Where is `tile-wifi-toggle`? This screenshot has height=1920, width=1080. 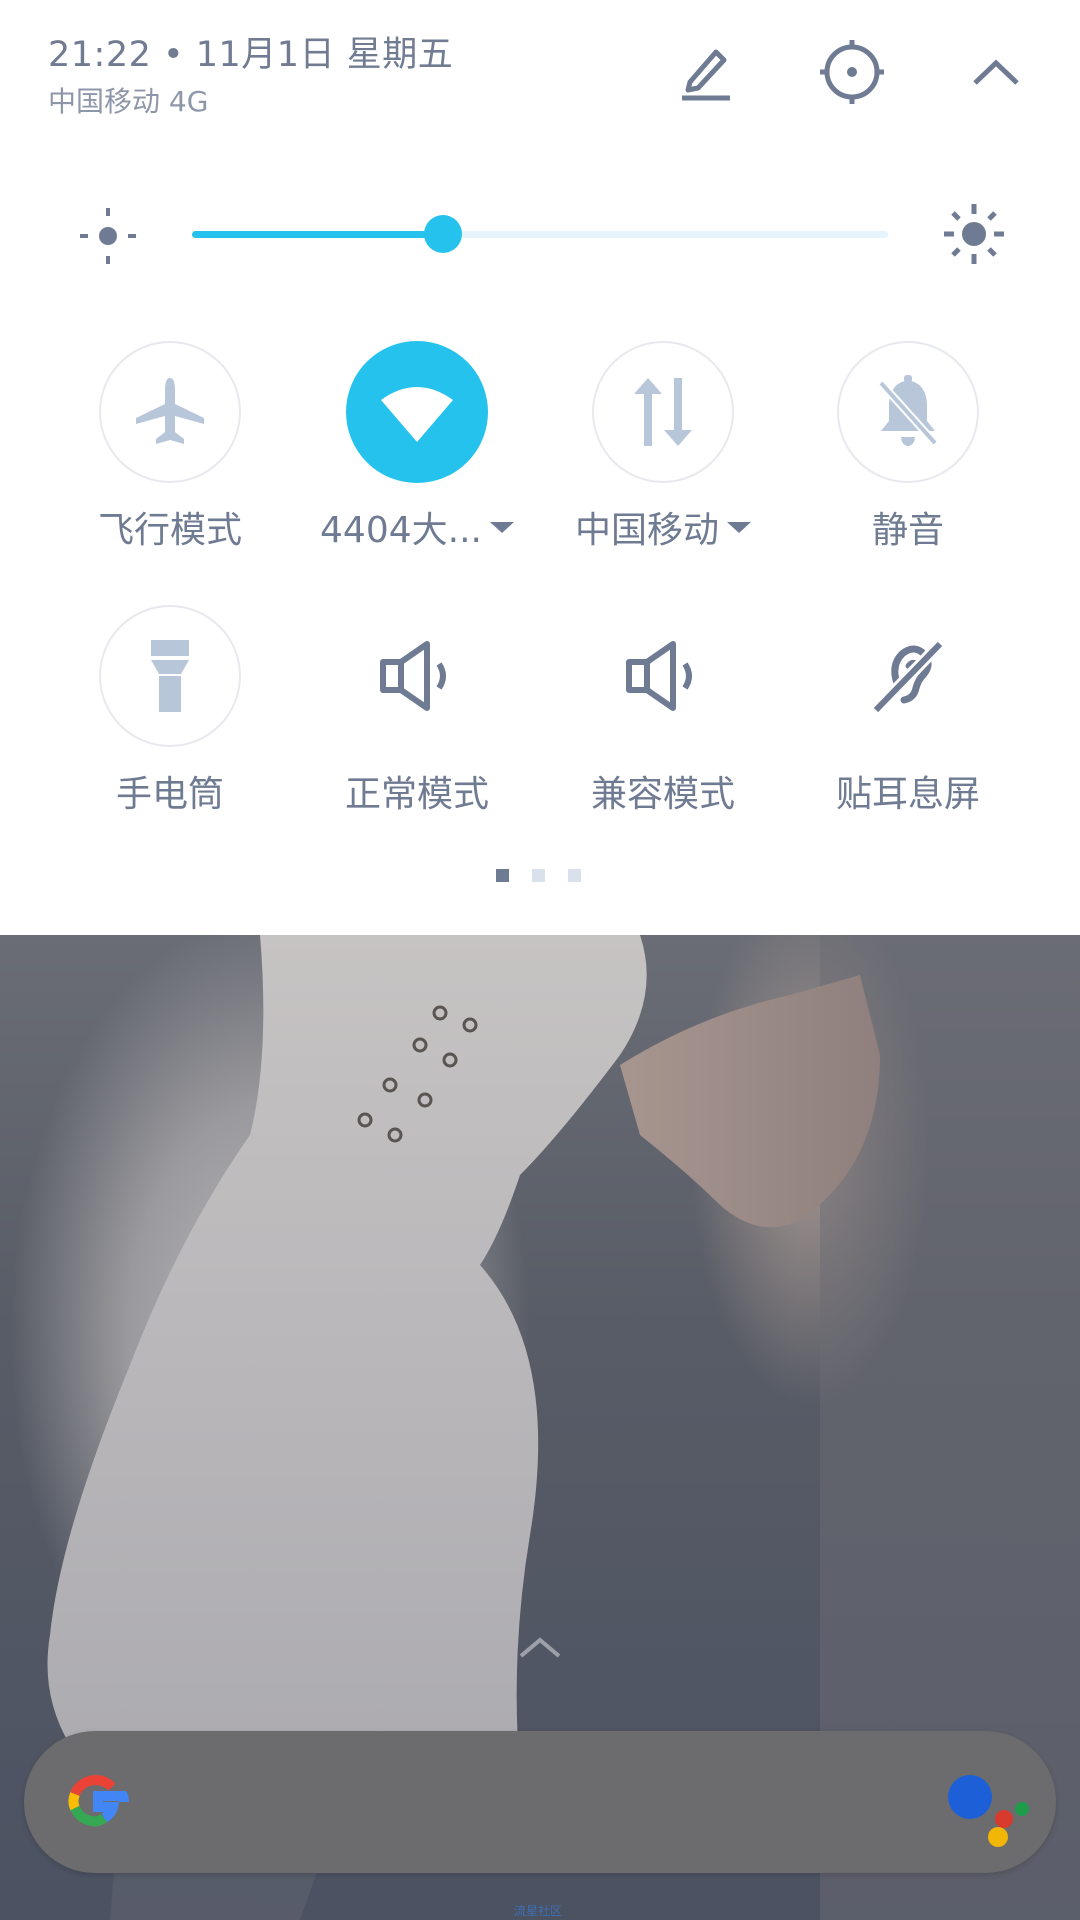 tile-wifi-toggle is located at coordinates (417, 412).